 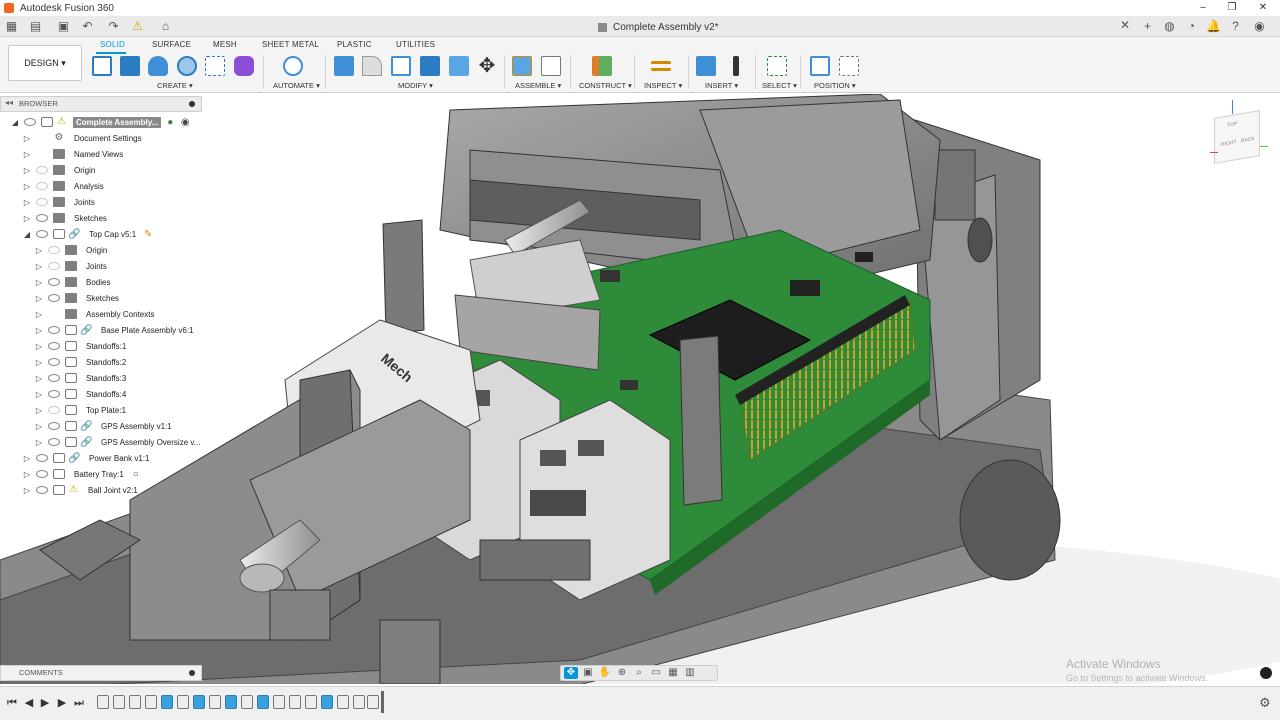 What do you see at coordinates (84, 170) in the screenshot?
I see `tree-item-label: Origin` at bounding box center [84, 170].